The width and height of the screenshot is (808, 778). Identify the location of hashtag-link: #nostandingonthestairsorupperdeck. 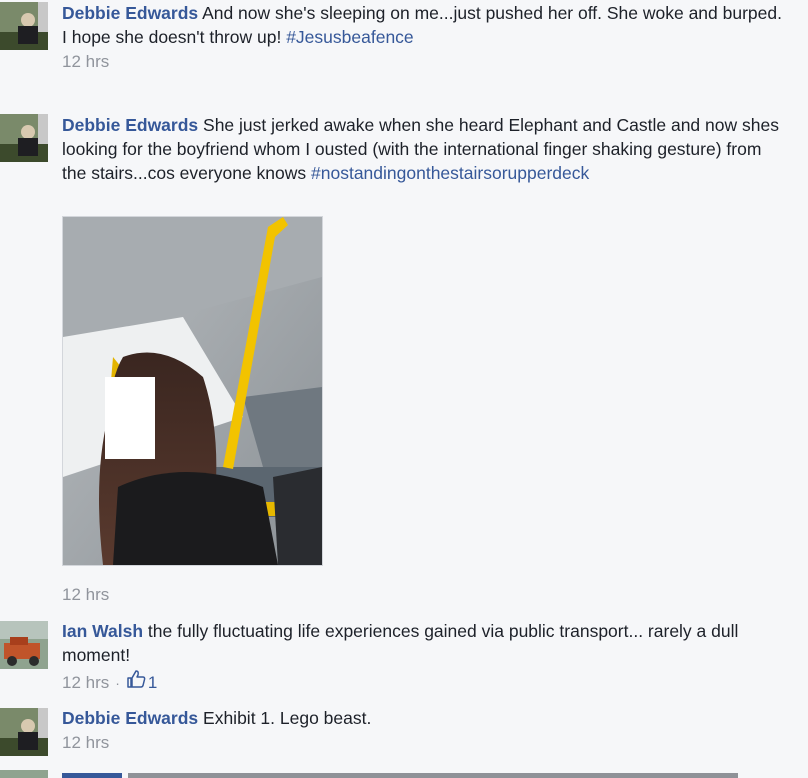
(450, 173).